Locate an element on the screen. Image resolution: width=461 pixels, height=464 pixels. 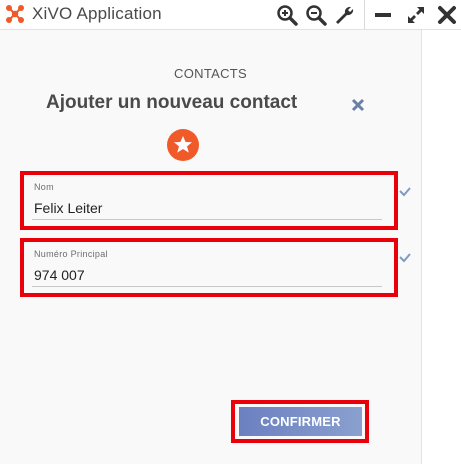
section-label: CONTACTS is located at coordinates (210, 73).